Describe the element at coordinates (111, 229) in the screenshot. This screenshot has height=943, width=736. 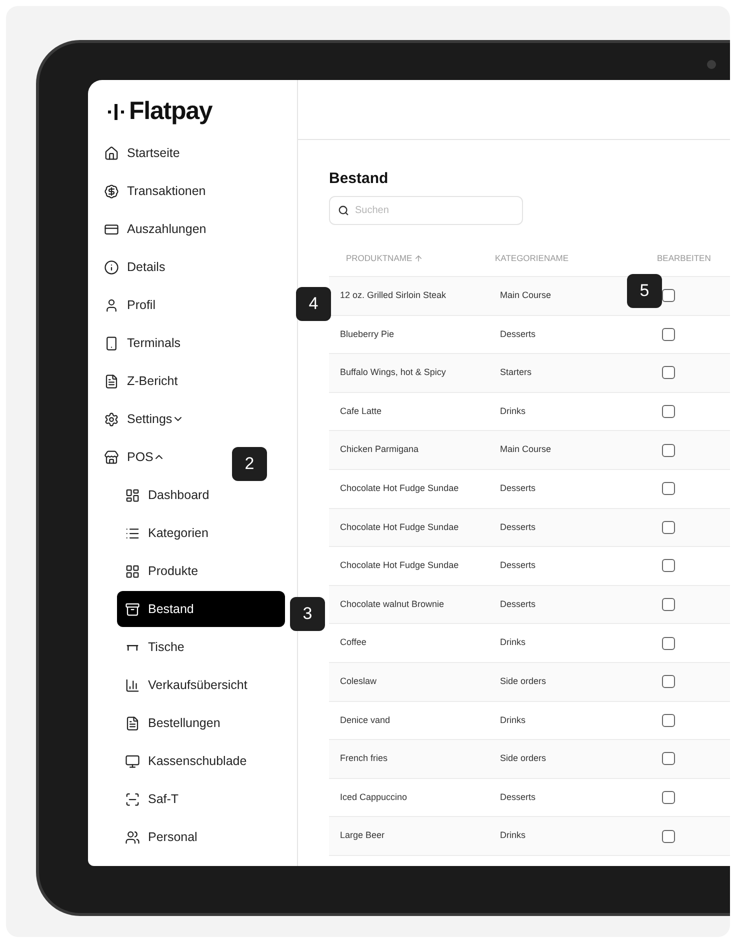
I see `card-icon` at that location.